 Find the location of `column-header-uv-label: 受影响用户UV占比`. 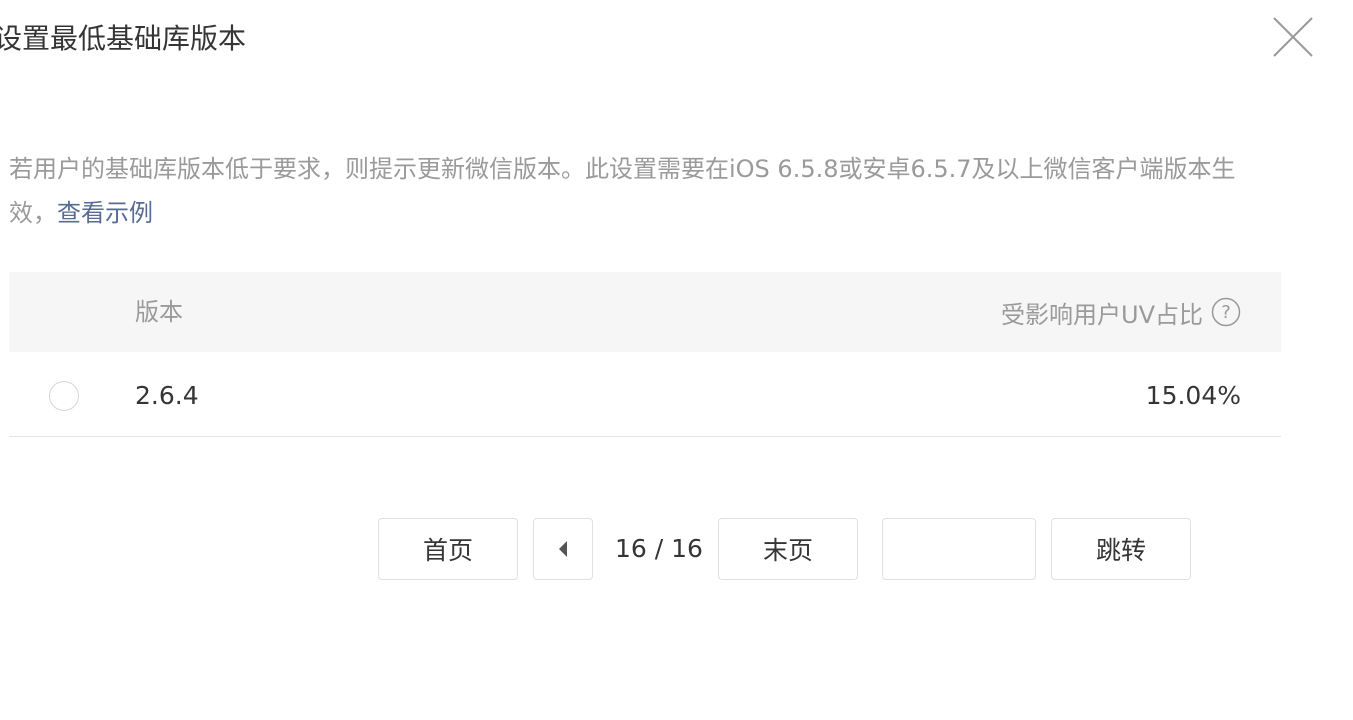

column-header-uv-label: 受影响用户UV占比 is located at coordinates (1102, 314).